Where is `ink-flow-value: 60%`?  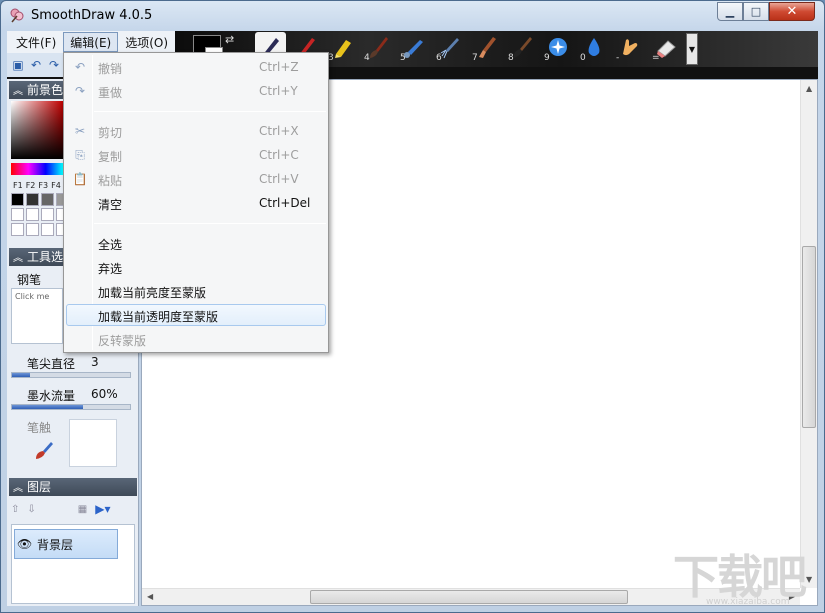 ink-flow-value: 60% is located at coordinates (104, 394).